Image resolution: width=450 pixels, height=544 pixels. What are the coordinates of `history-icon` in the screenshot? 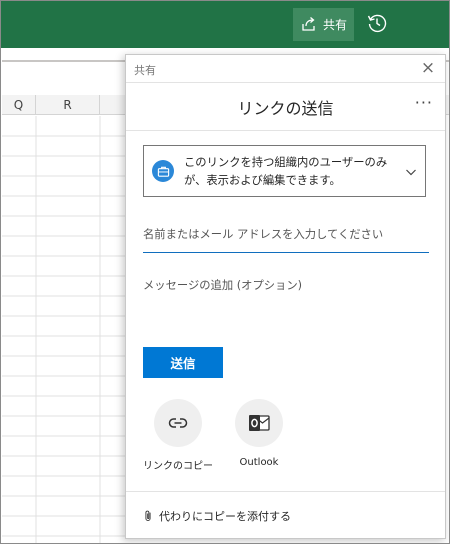 It's located at (377, 23).